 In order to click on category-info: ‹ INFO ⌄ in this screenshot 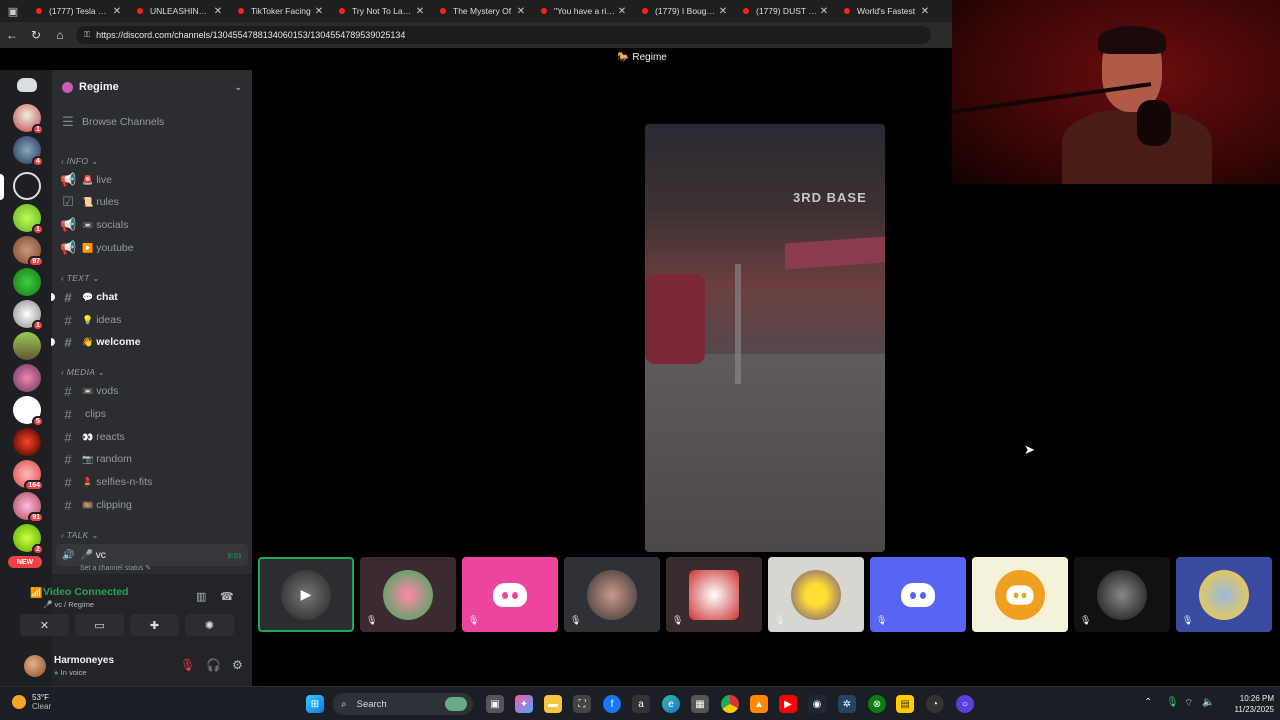, I will do `click(79, 161)`.